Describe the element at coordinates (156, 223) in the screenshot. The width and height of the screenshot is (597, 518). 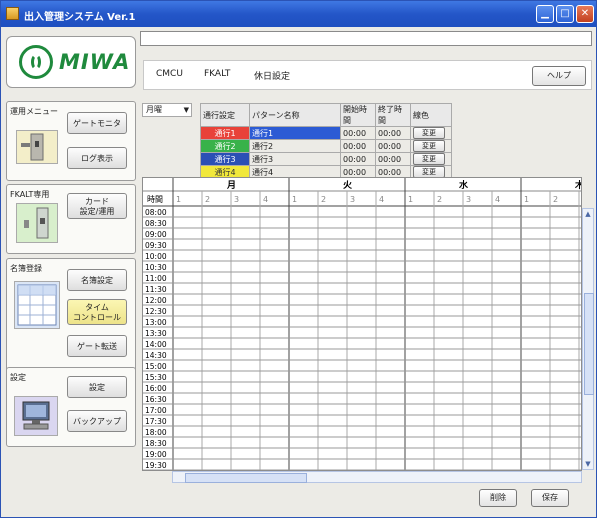
I see `time-label: 08:30` at that location.